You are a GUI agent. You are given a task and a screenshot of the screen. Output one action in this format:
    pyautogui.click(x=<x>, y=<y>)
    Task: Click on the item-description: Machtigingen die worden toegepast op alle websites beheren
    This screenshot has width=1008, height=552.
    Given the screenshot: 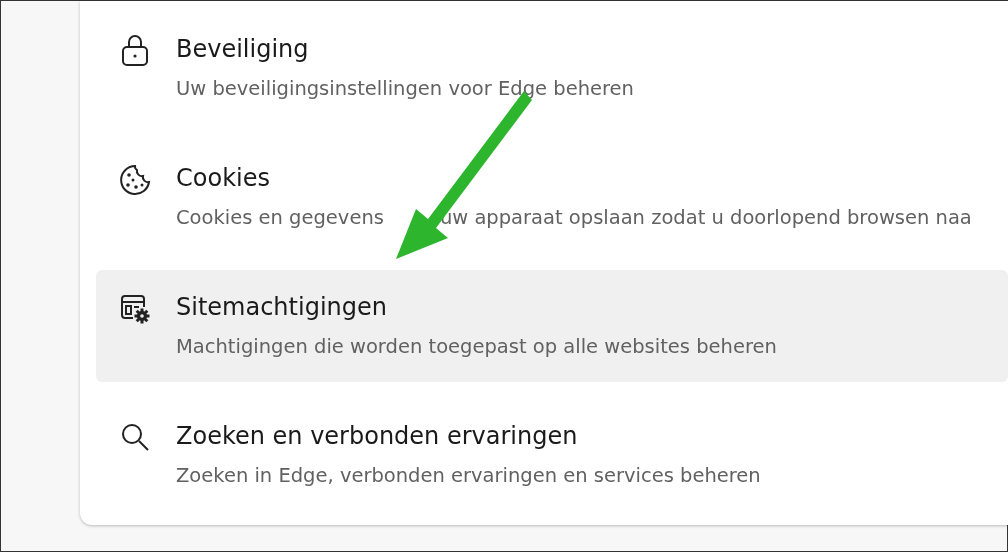 What is the action you would take?
    pyautogui.click(x=476, y=347)
    